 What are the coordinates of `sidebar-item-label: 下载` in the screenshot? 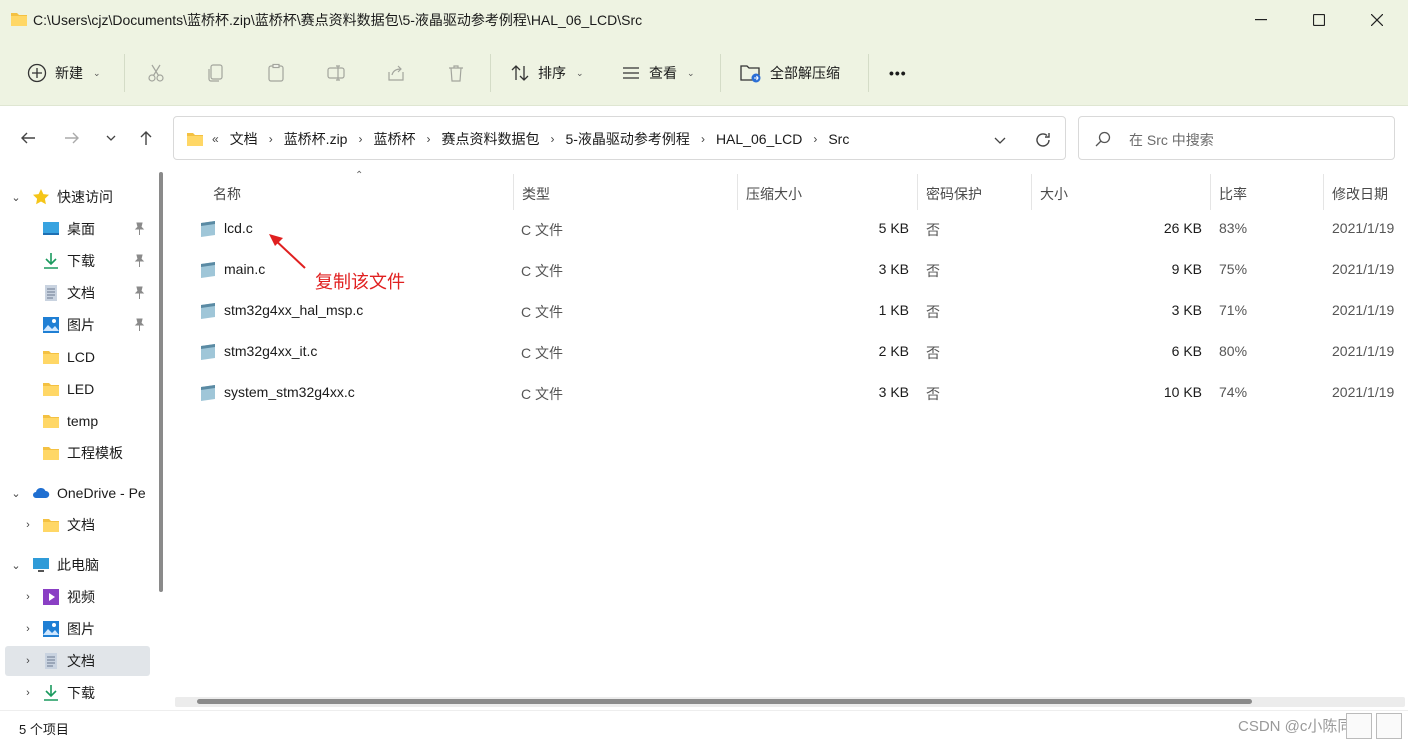 It's located at (81, 261).